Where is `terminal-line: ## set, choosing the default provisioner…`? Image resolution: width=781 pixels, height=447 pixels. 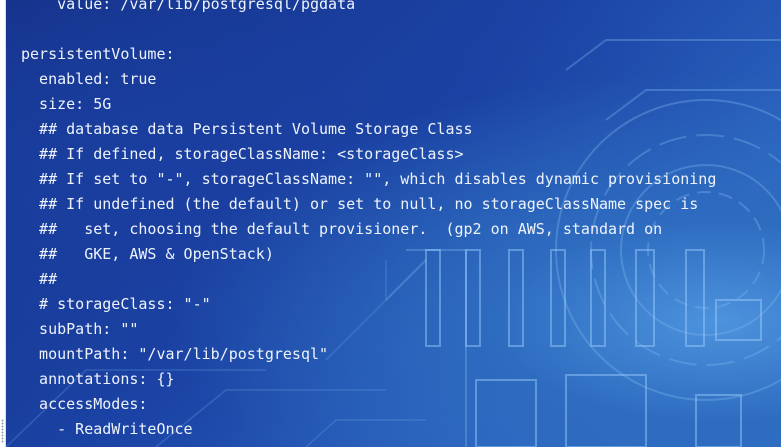 terminal-line: ## set, choosing the default provisioner… is located at coordinates (342, 229).